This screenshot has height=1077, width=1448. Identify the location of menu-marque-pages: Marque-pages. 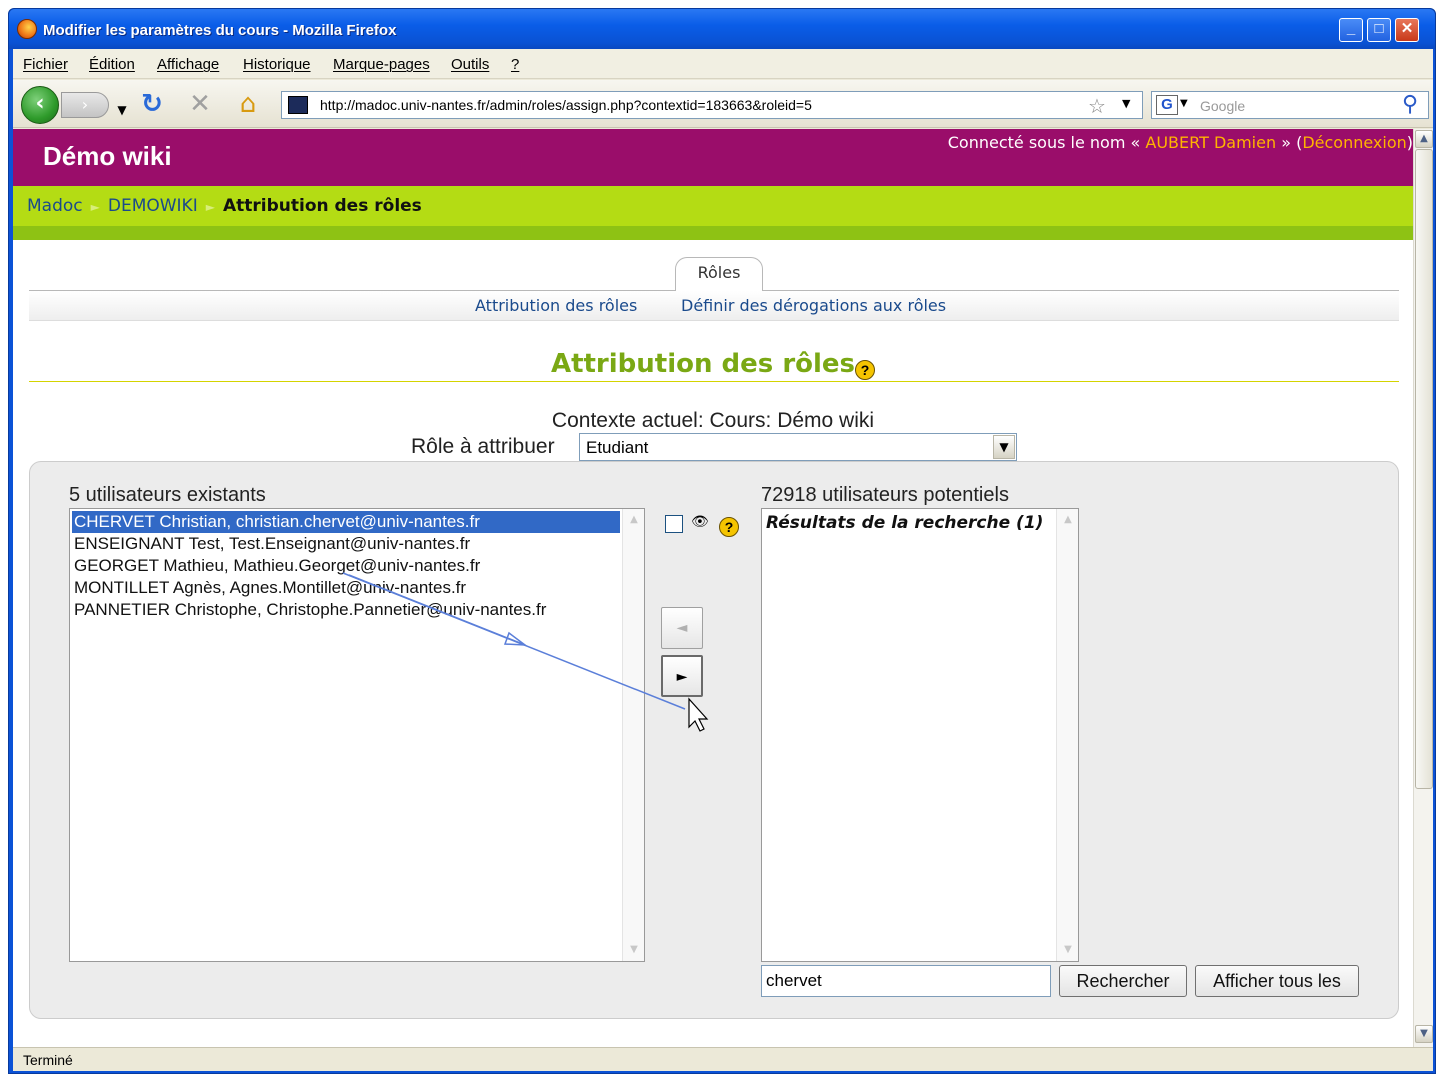
(381, 64).